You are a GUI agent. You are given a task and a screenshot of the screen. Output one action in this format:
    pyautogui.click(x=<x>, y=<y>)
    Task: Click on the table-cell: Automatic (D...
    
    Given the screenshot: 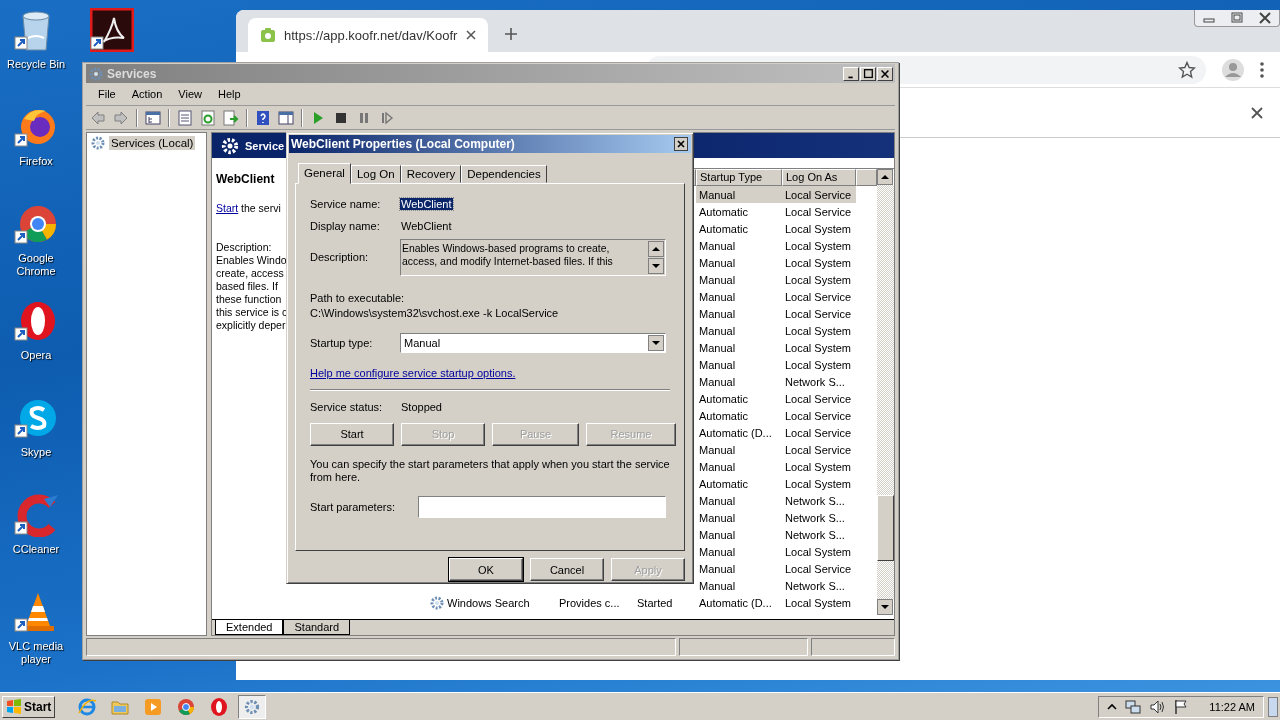 What is the action you would take?
    pyautogui.click(x=739, y=432)
    